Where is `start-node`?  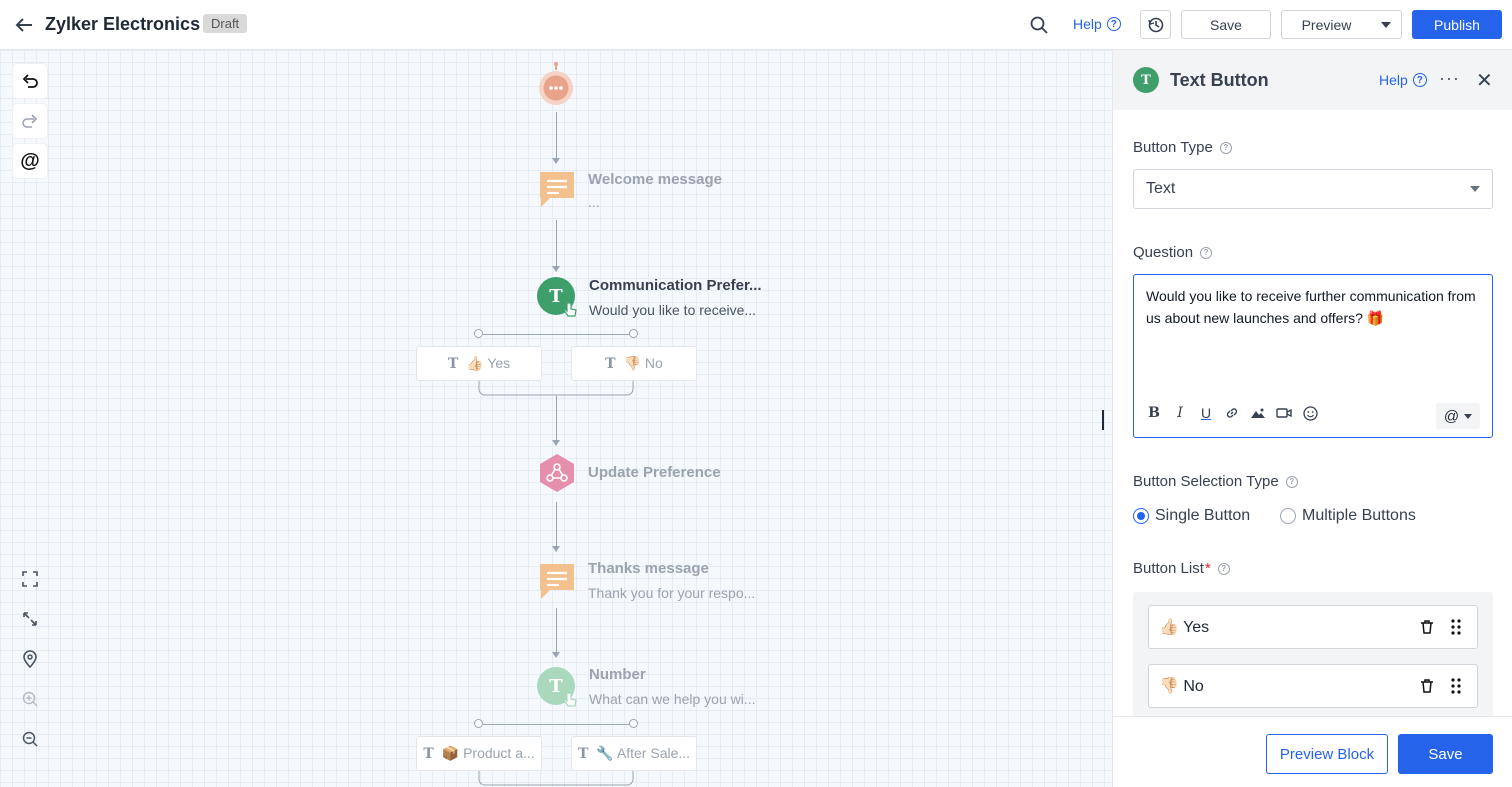 start-node is located at coordinates (556, 85).